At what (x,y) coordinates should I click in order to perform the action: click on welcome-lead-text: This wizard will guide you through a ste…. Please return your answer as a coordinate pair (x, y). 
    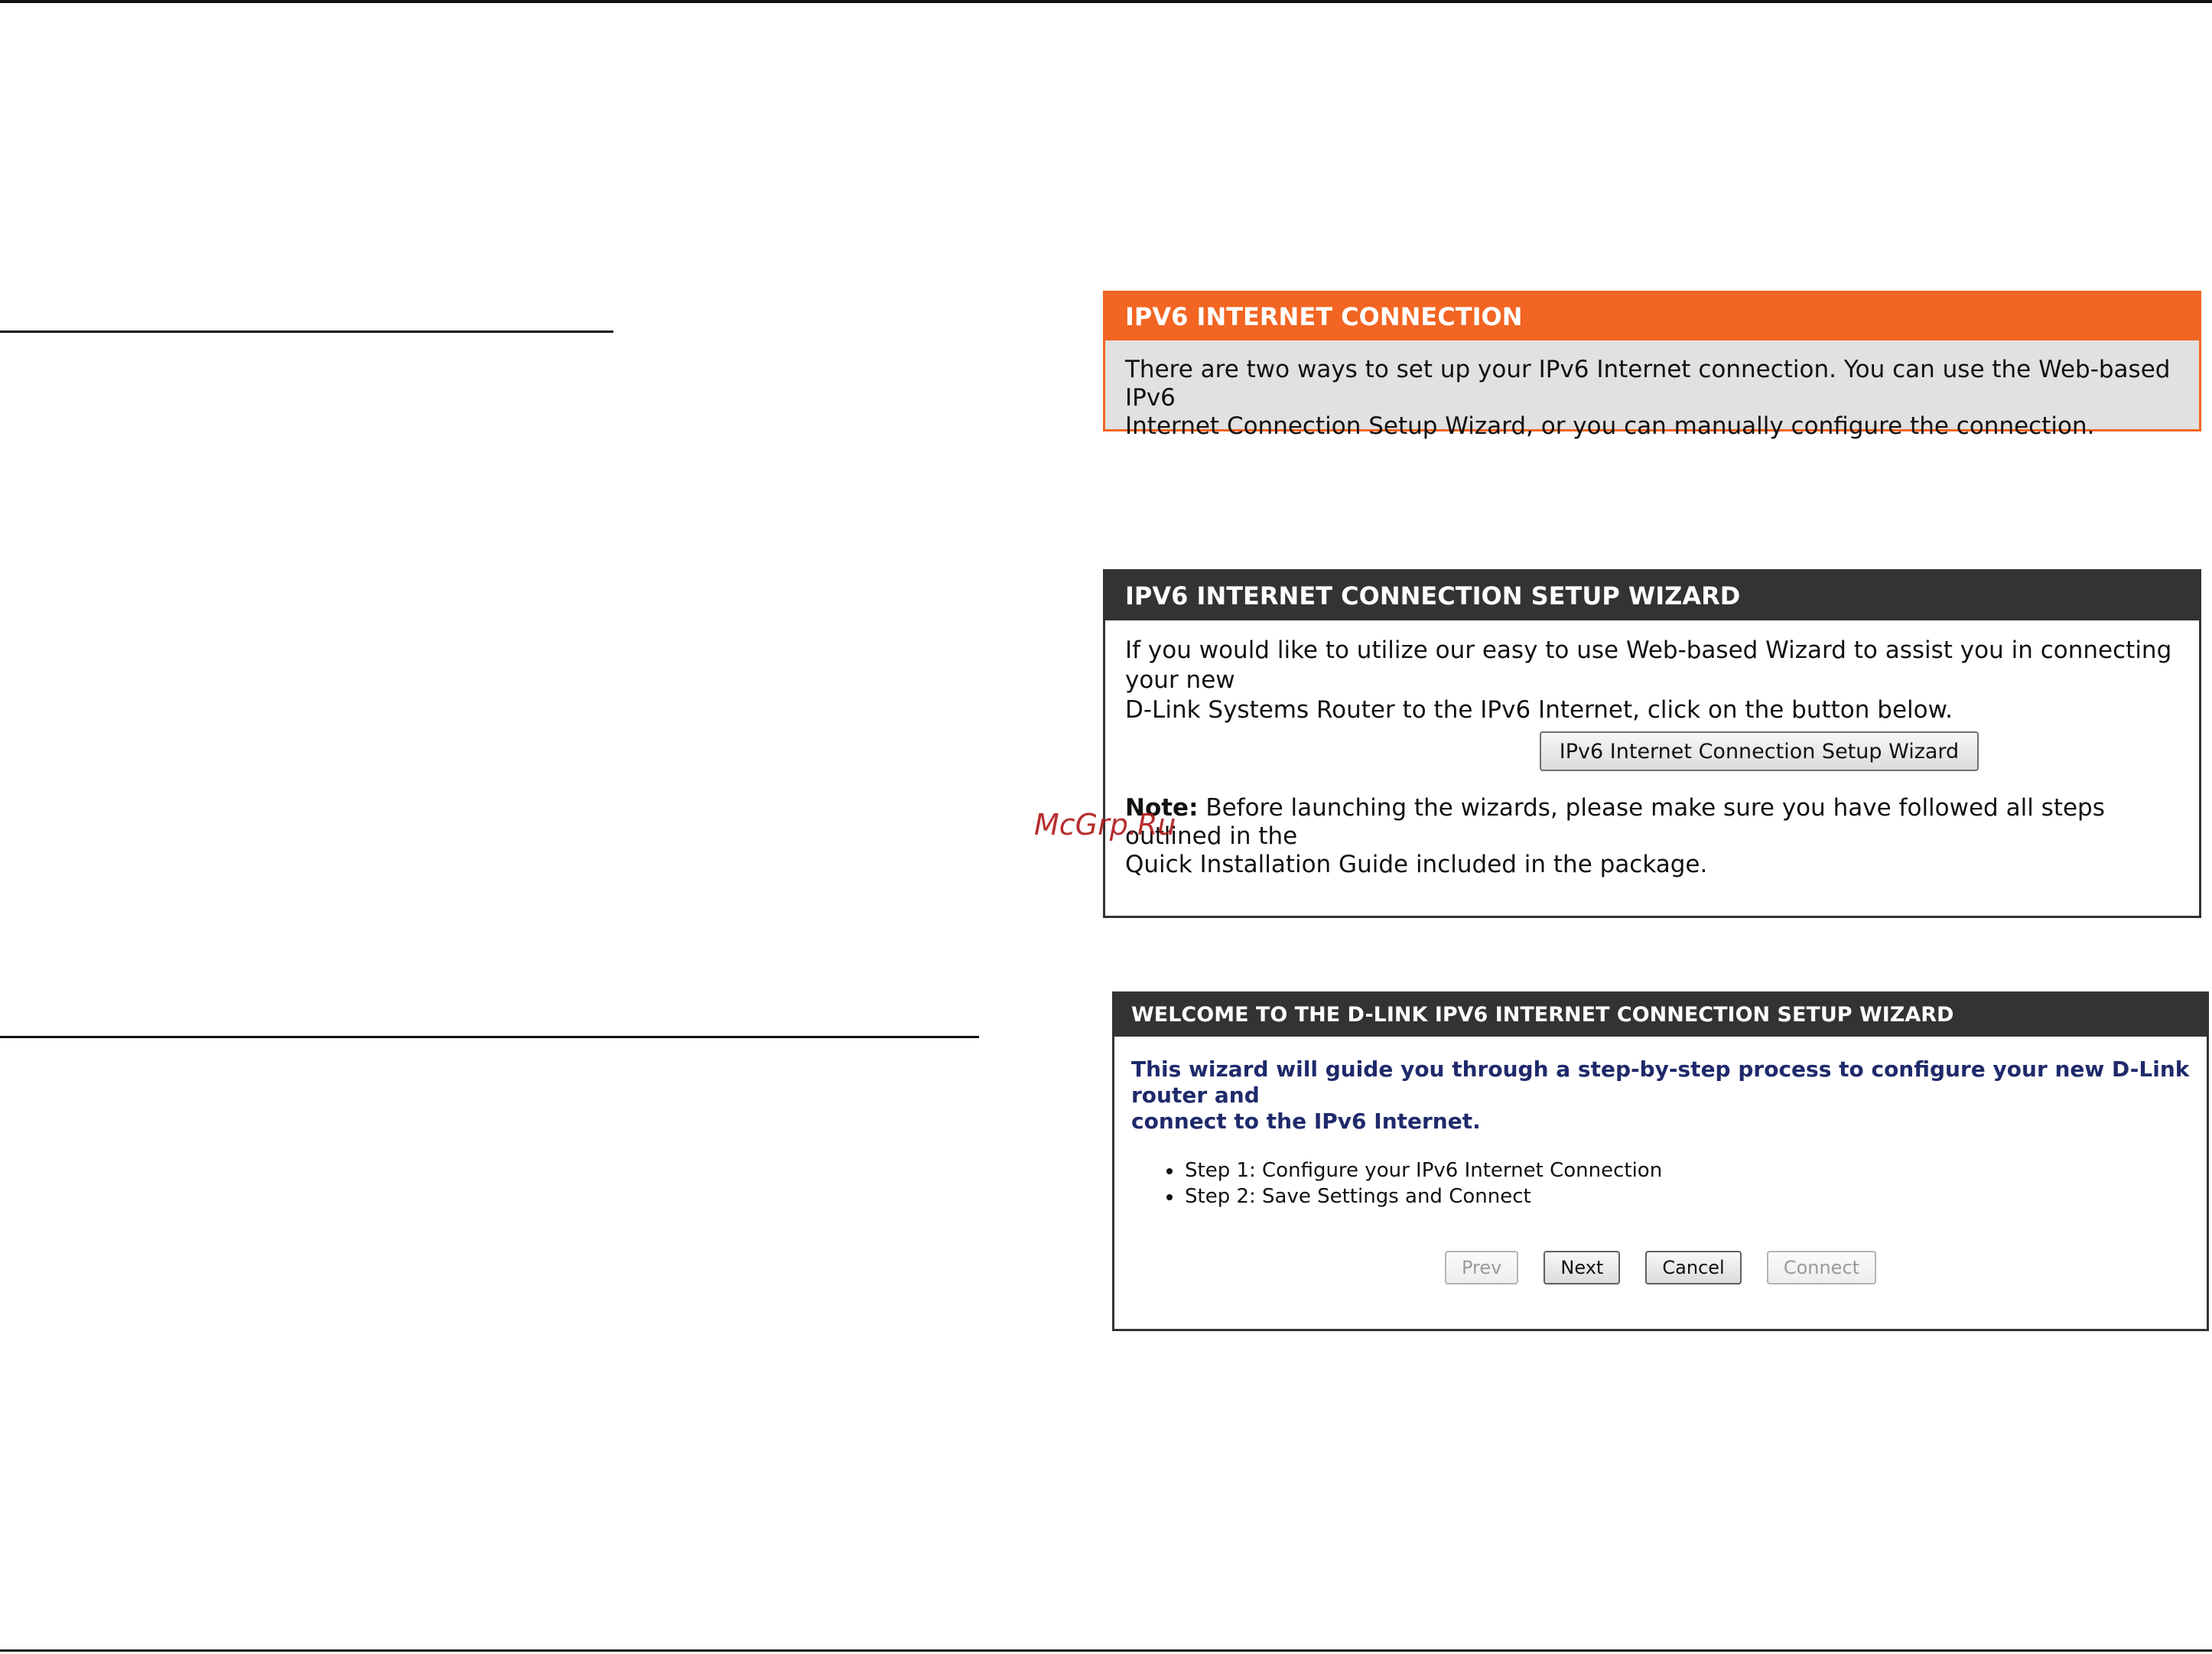
    Looking at the image, I should click on (1660, 1086).